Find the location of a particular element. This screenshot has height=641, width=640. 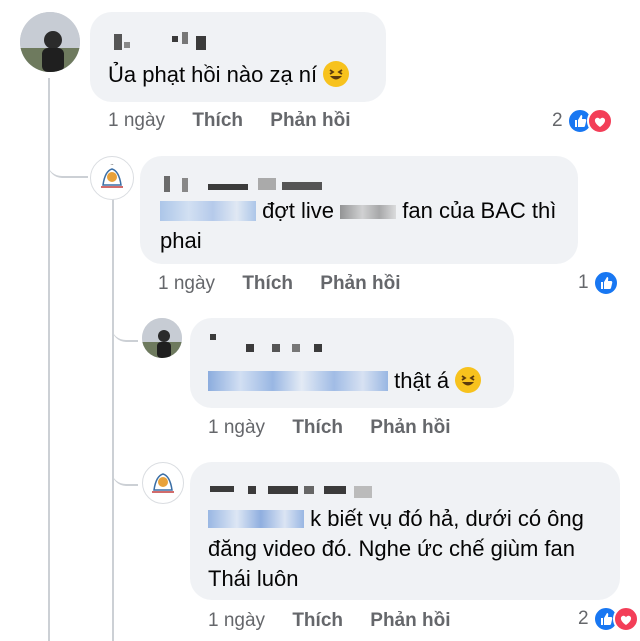

comment-text-line: Thái luôn is located at coordinates (253, 579).